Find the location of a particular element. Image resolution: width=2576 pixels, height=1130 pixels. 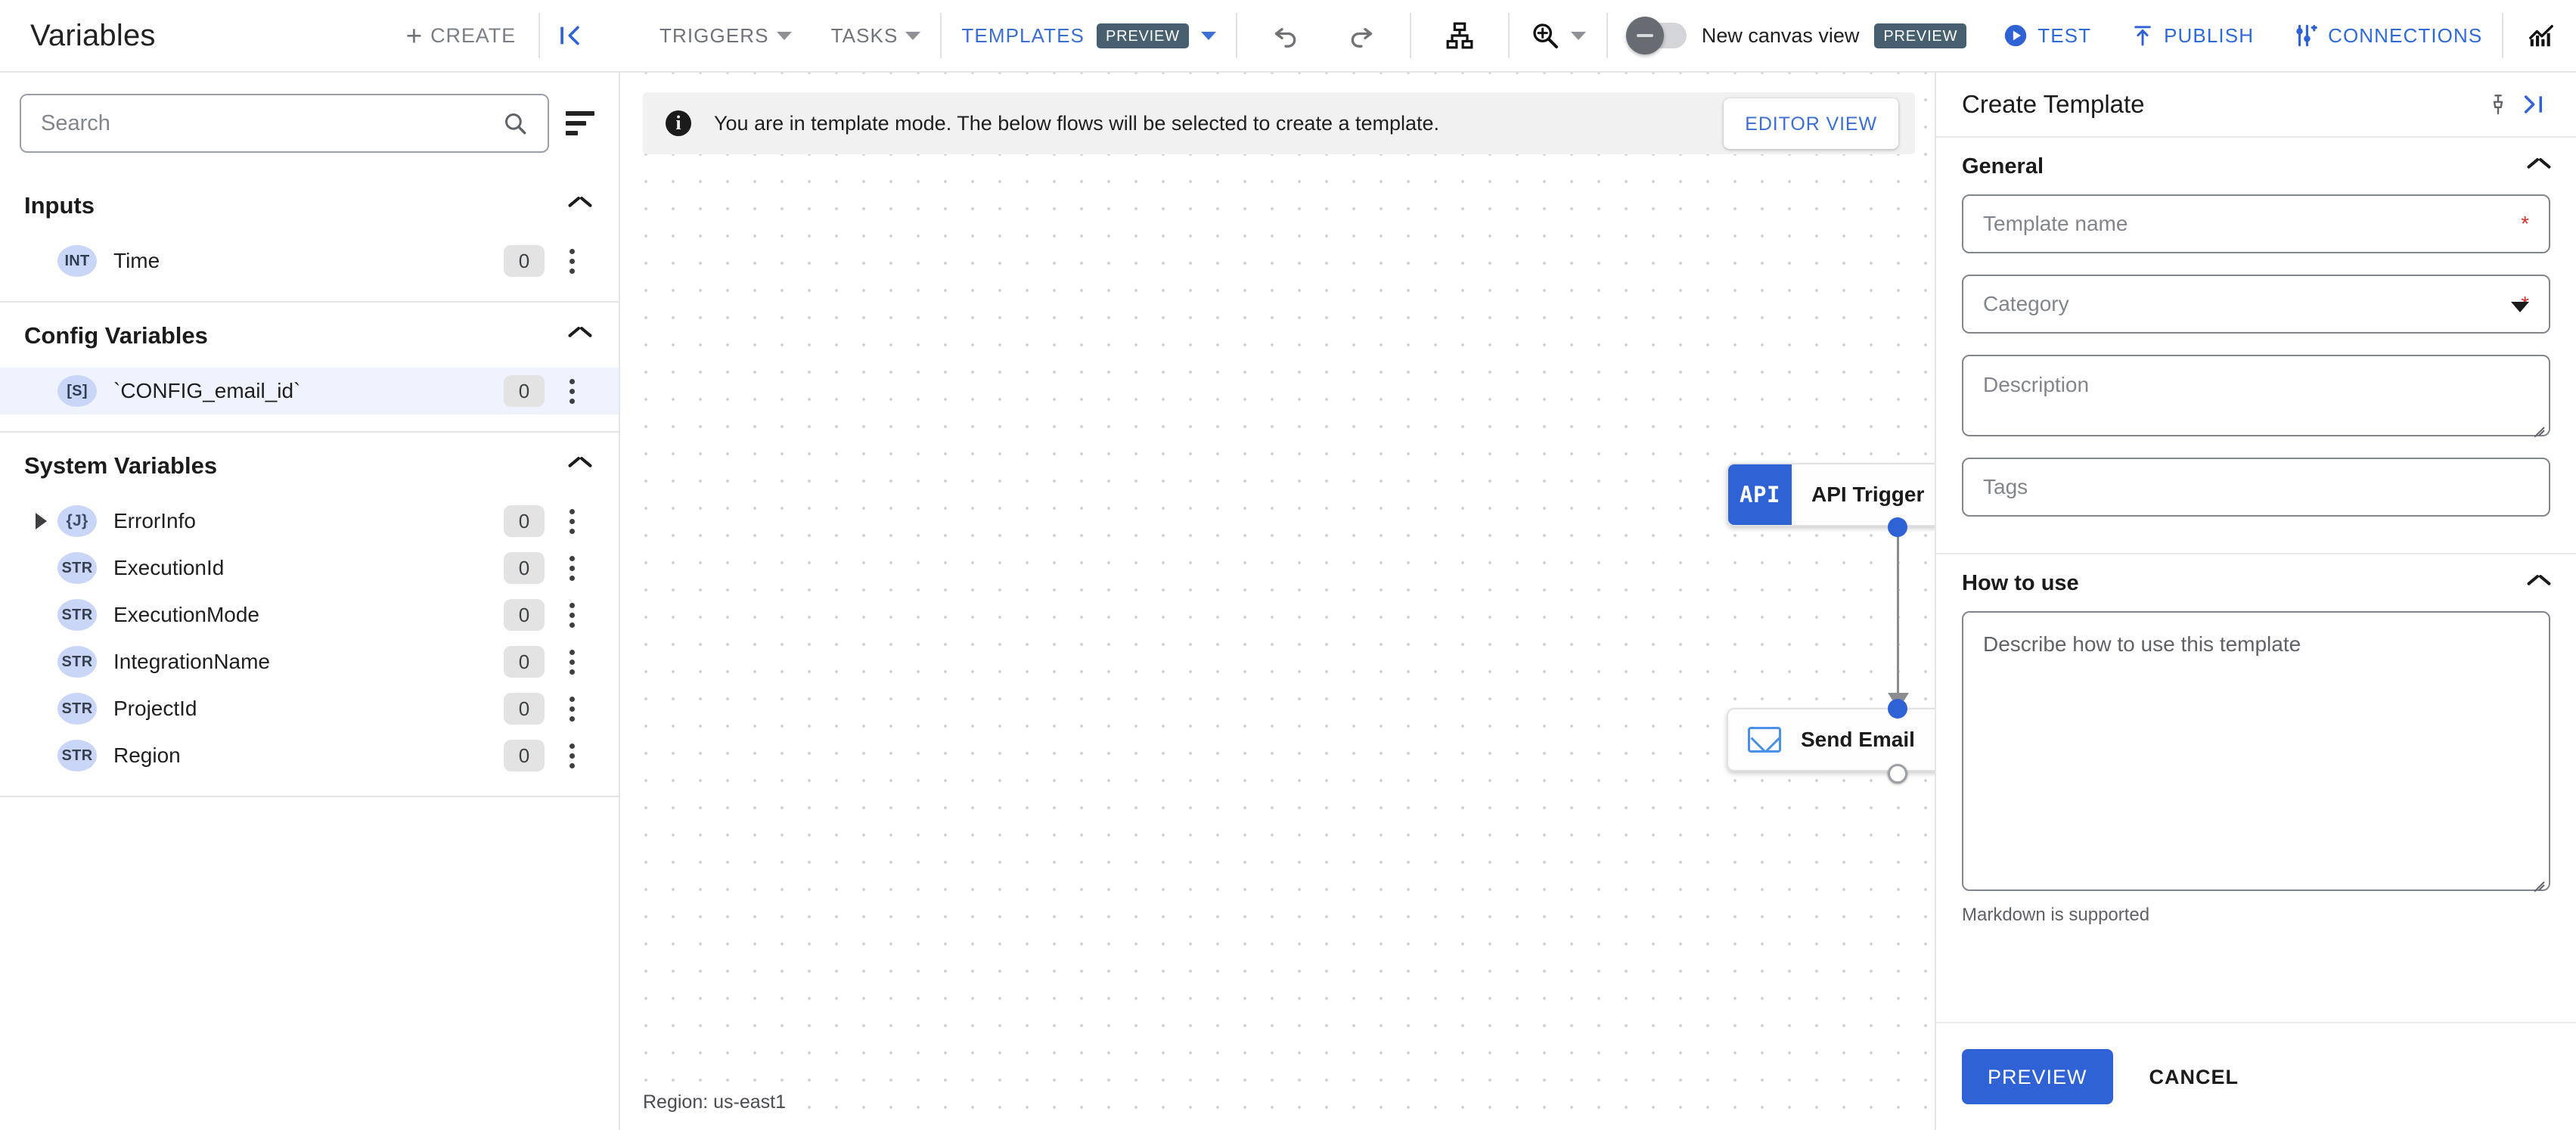

test-button: TEST is located at coordinates (2047, 35).